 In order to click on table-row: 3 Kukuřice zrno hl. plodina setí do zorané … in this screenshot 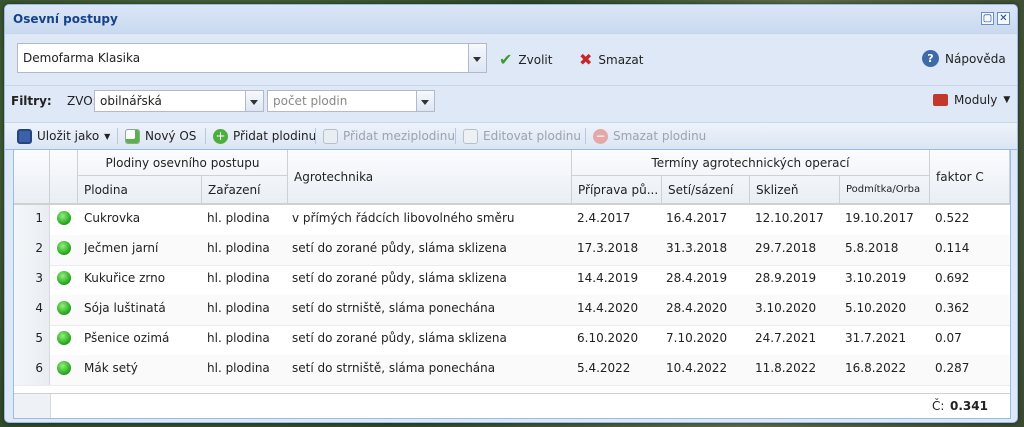, I will do `click(512, 280)`.